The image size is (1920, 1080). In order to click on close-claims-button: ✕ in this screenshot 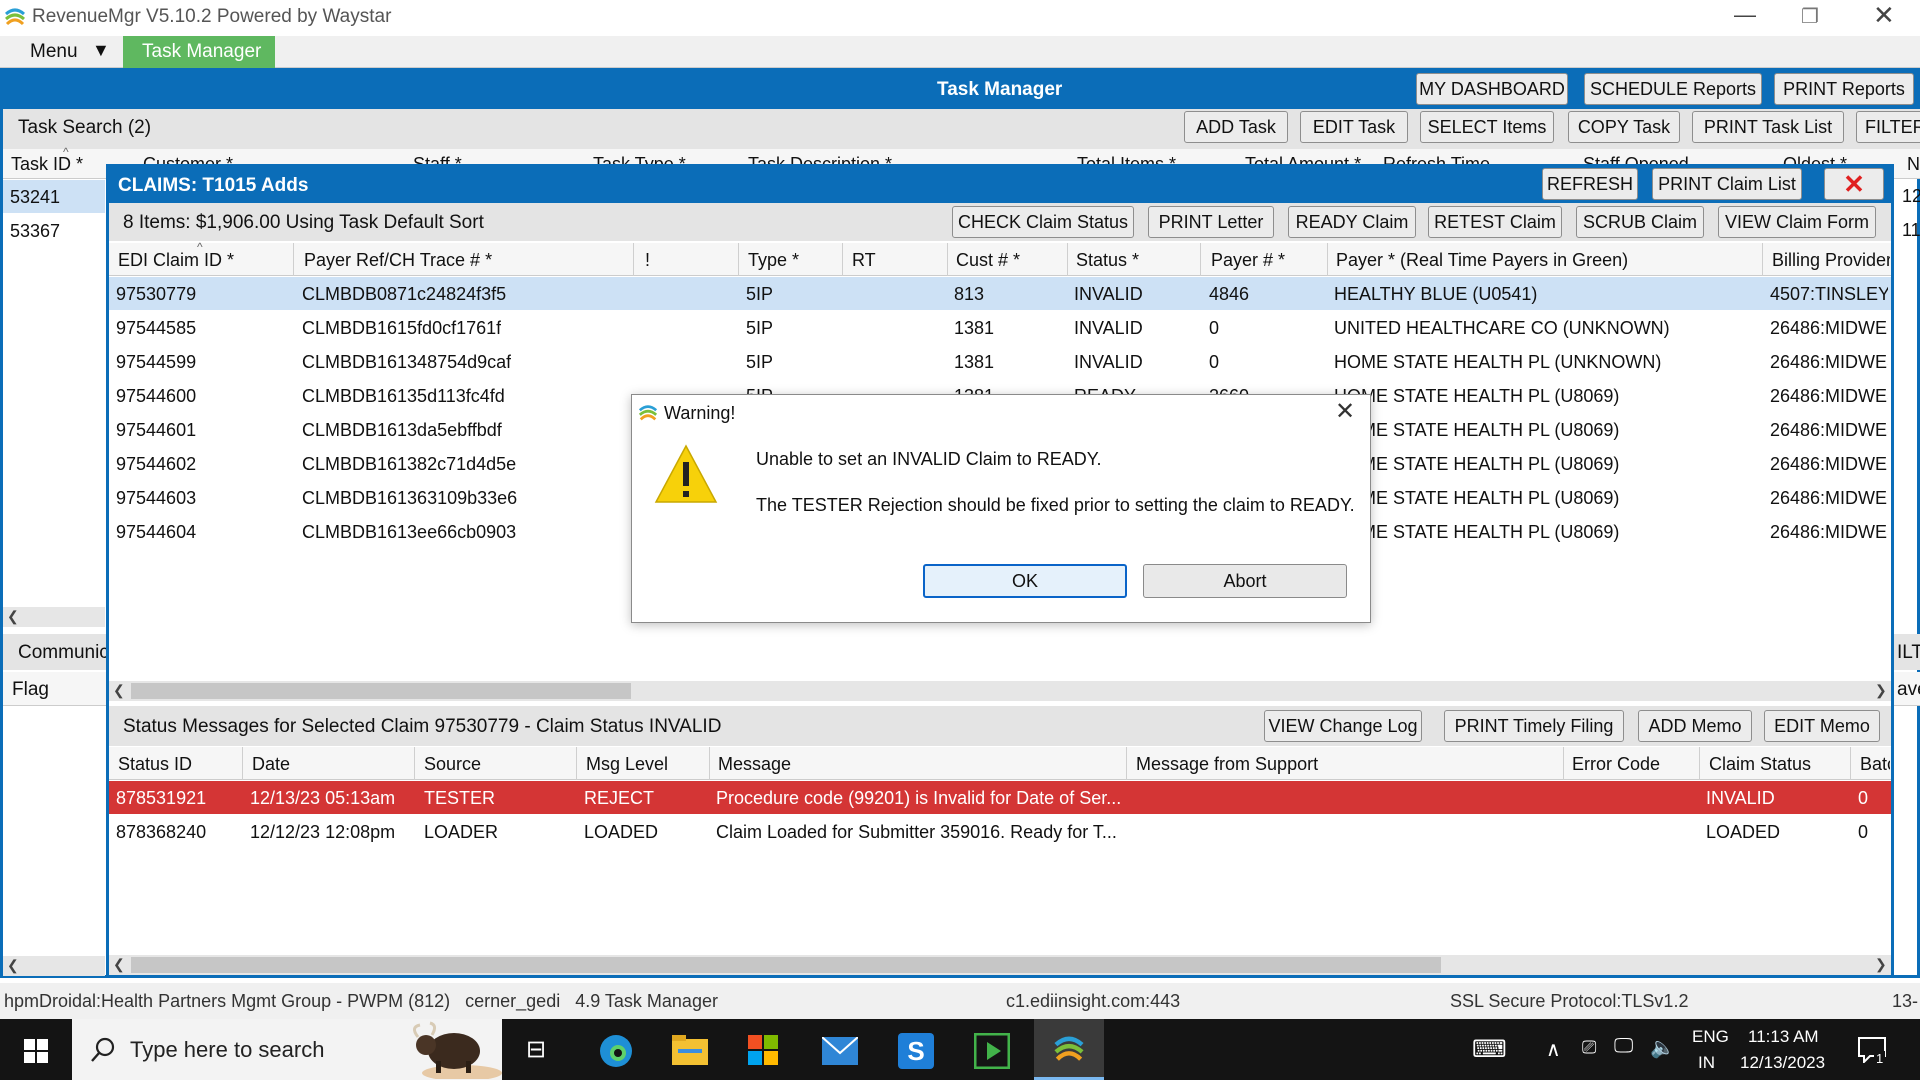, I will do `click(1854, 184)`.